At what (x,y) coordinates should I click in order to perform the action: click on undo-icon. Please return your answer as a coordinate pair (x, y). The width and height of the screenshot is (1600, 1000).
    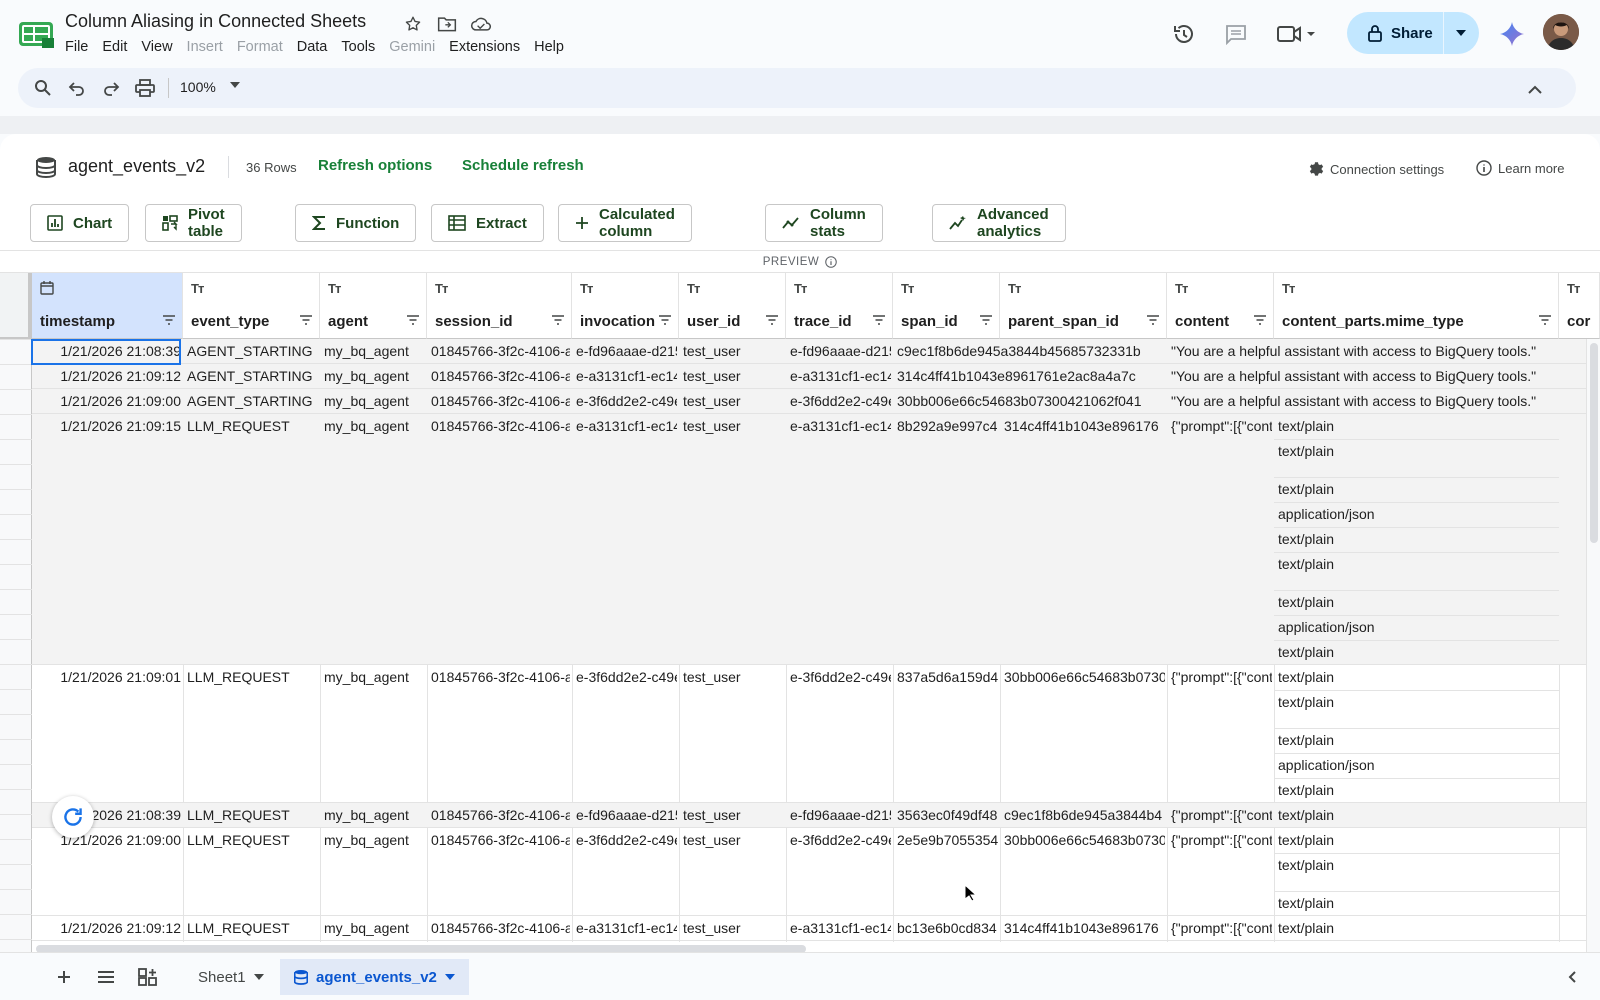
    Looking at the image, I should click on (77, 88).